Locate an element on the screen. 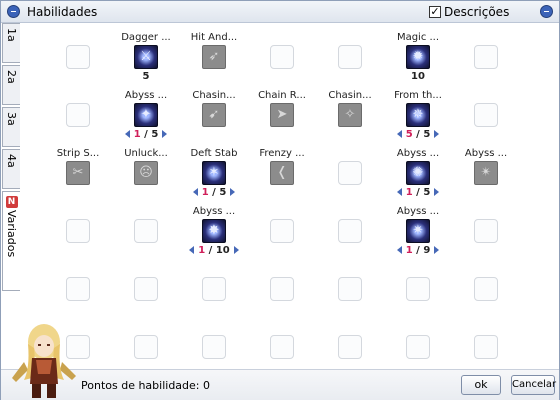  skill-glyph: ✦ is located at coordinates (146, 114).